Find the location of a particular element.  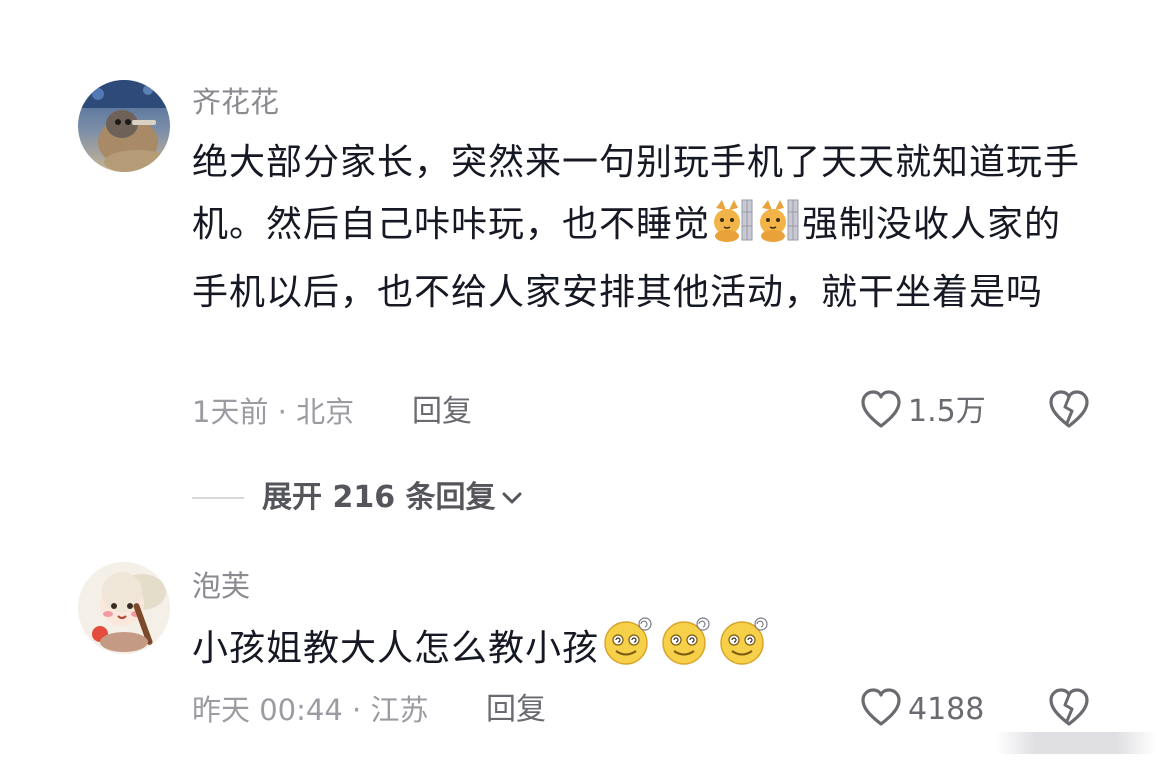

like-count: 1.5万 is located at coordinates (947, 411).